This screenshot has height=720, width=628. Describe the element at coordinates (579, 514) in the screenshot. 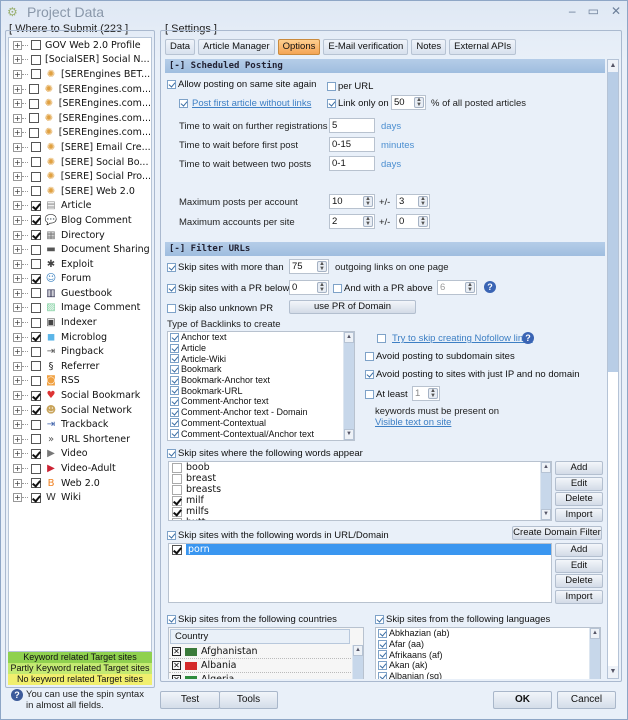

I see `skip-words-import-button: Import` at that location.